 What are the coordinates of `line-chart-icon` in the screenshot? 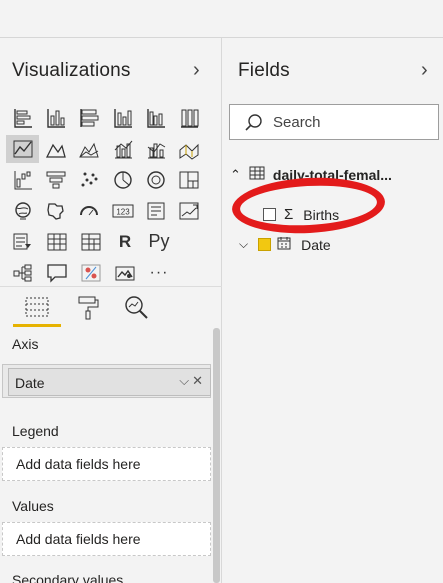 It's located at (23, 148).